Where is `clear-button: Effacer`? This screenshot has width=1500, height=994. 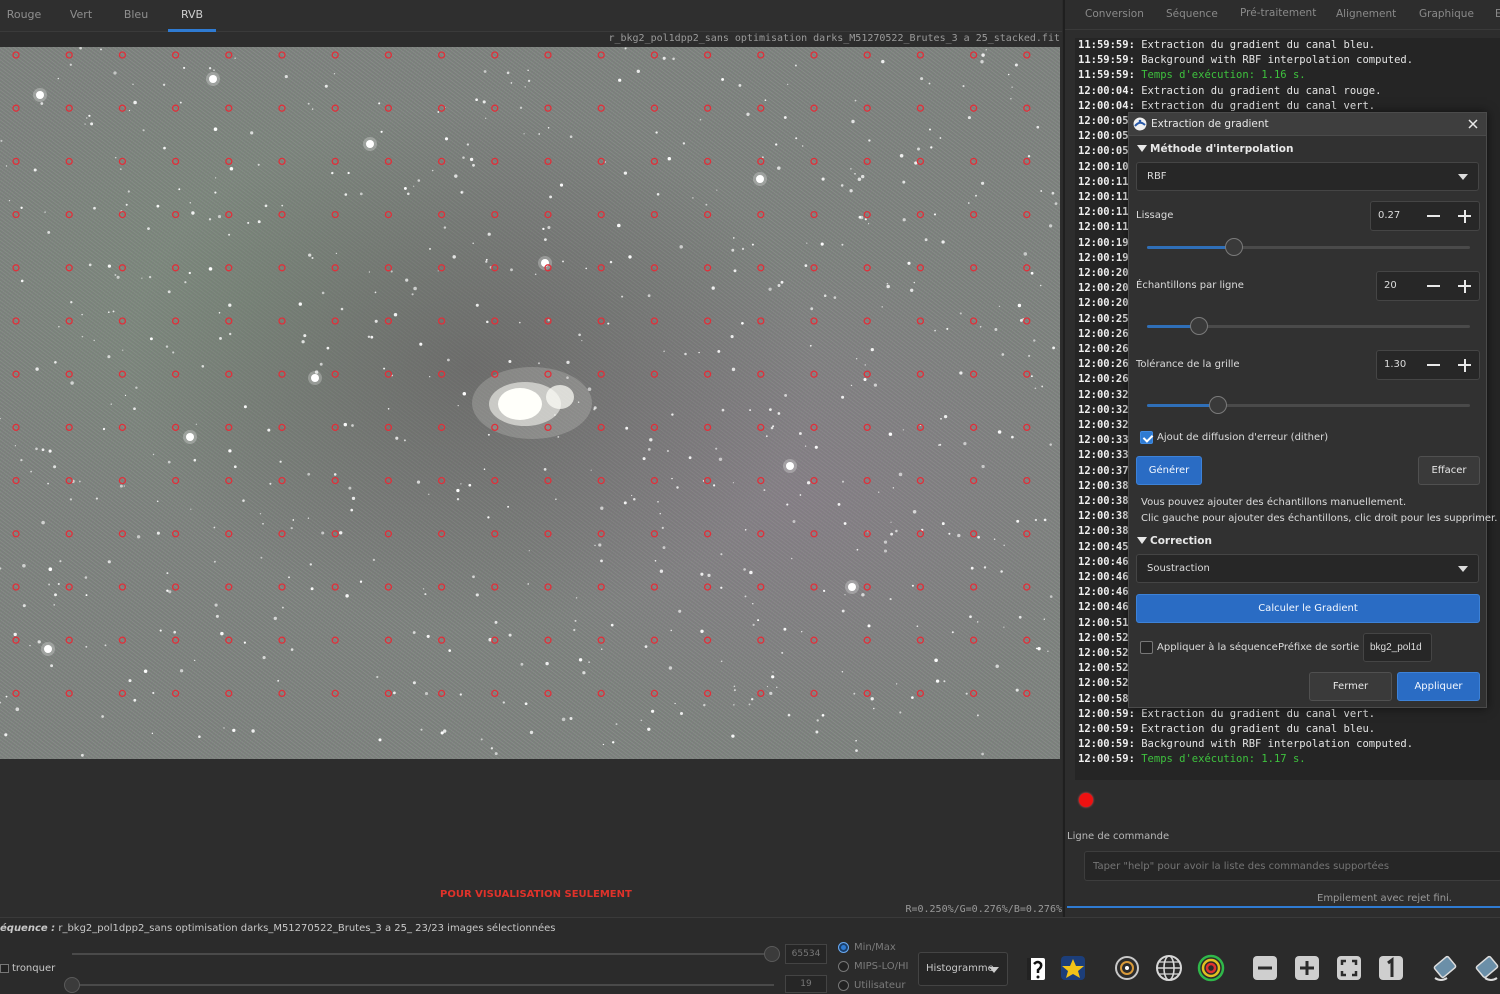 clear-button: Effacer is located at coordinates (1449, 470).